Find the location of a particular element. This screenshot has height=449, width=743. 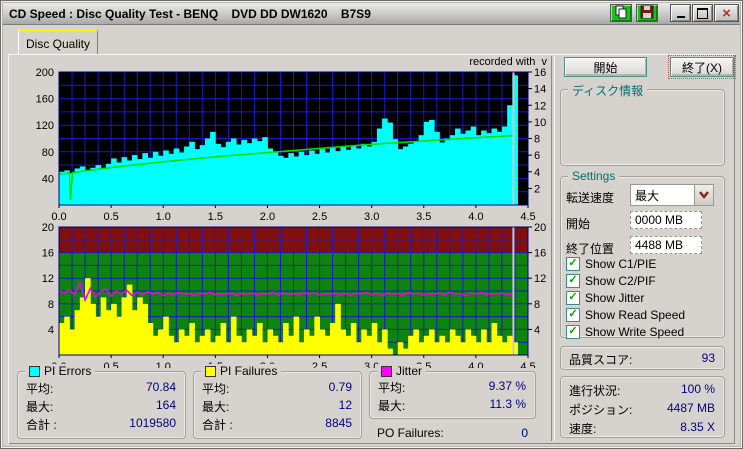

speed-label: 速度: is located at coordinates (583, 429).